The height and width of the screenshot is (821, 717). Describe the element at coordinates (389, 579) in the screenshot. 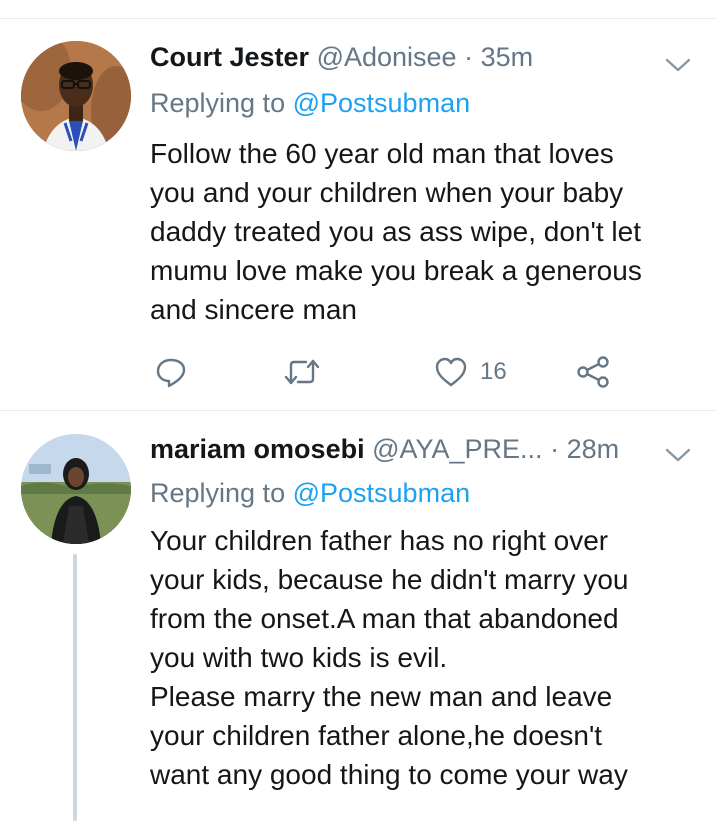

I see `tweet-text-line: your kids, because he didn't marry you` at that location.